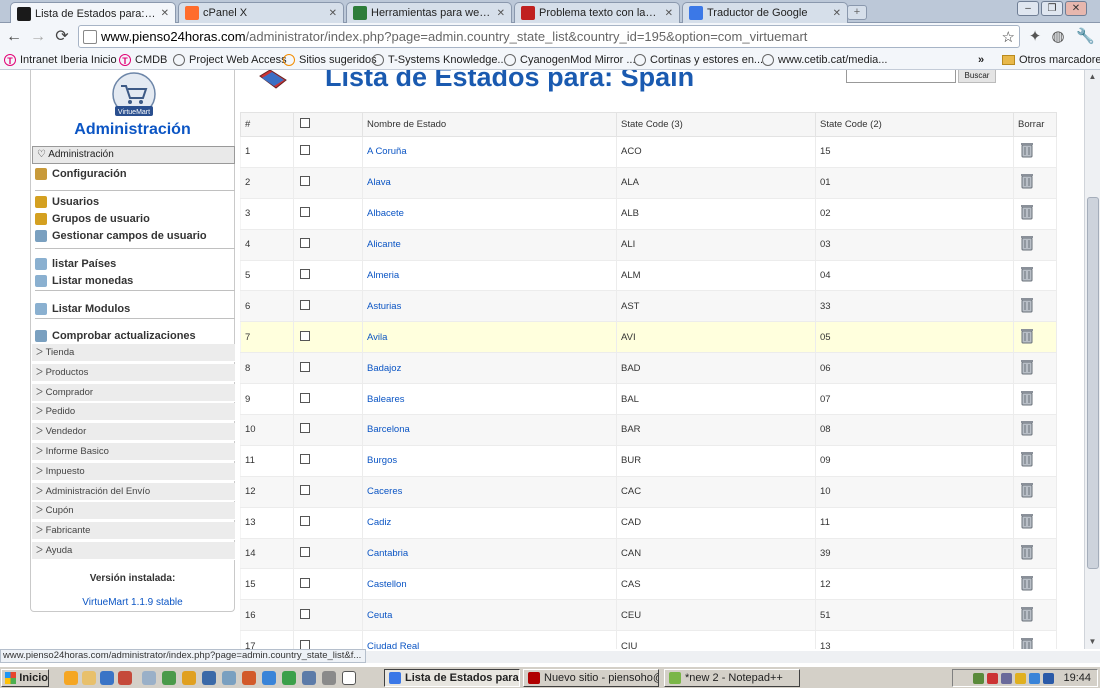  What do you see at coordinates (1052, 8) in the screenshot?
I see `maximize-button: ❐` at bounding box center [1052, 8].